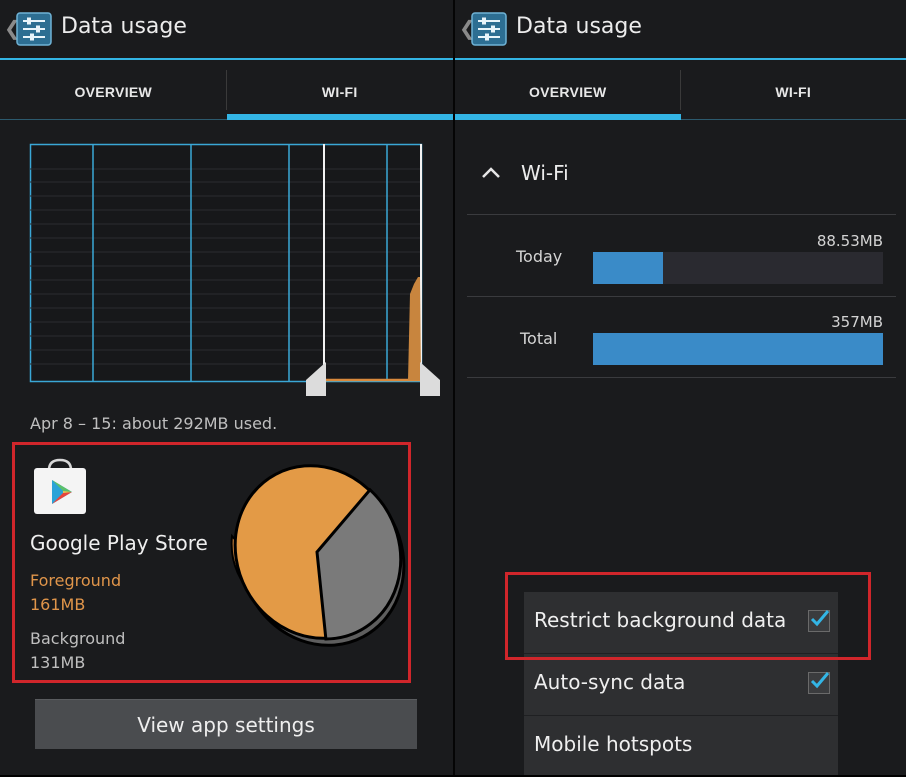  What do you see at coordinates (819, 683) in the screenshot?
I see `checkbox-checked-icon` at bounding box center [819, 683].